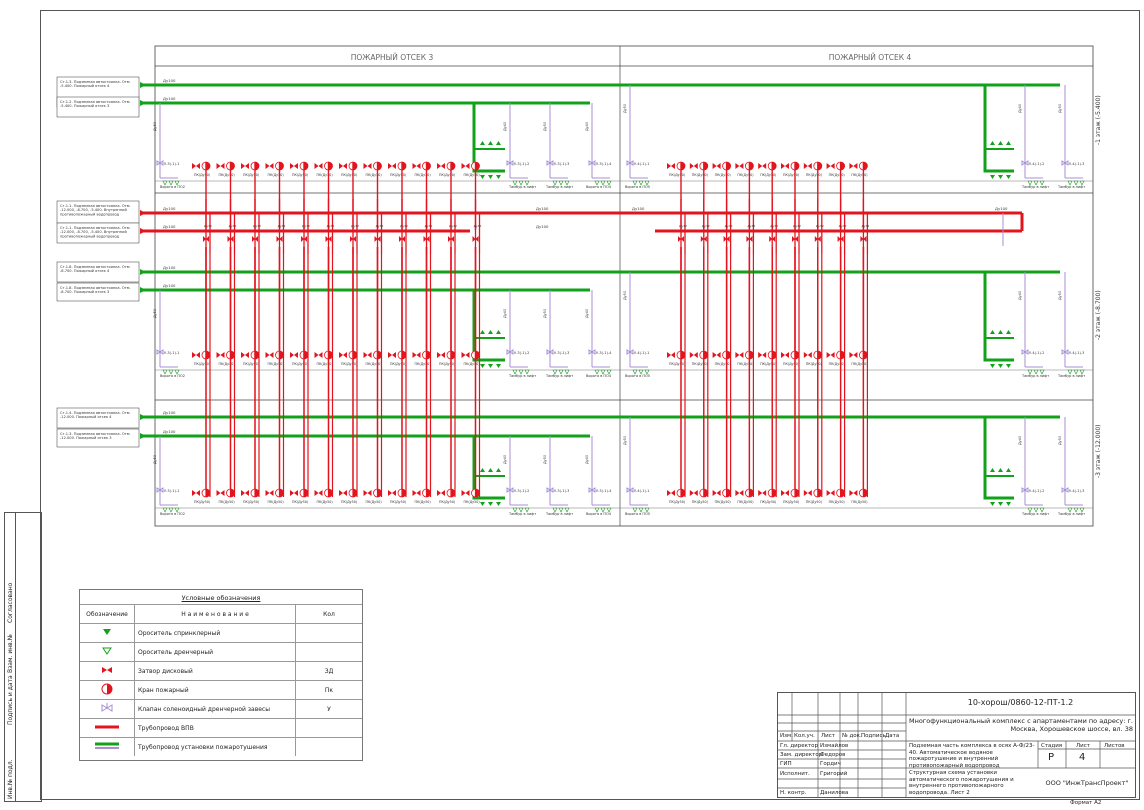  I want to click on zone4-header: ПОЖАРНЫЙ ОТСЕК 4, so click(870, 57).